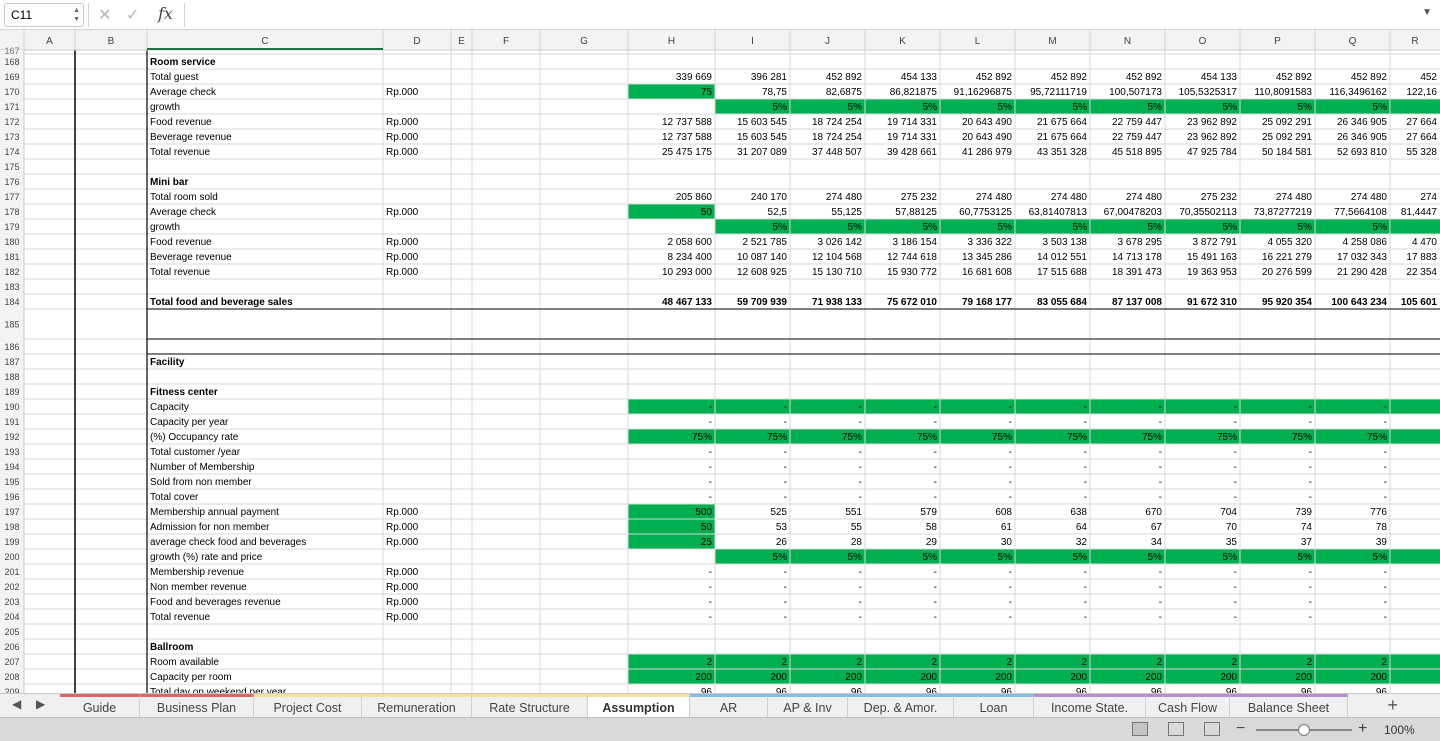 This screenshot has width=1440, height=741. I want to click on add-sheet-icon: +, so click(1392, 705).